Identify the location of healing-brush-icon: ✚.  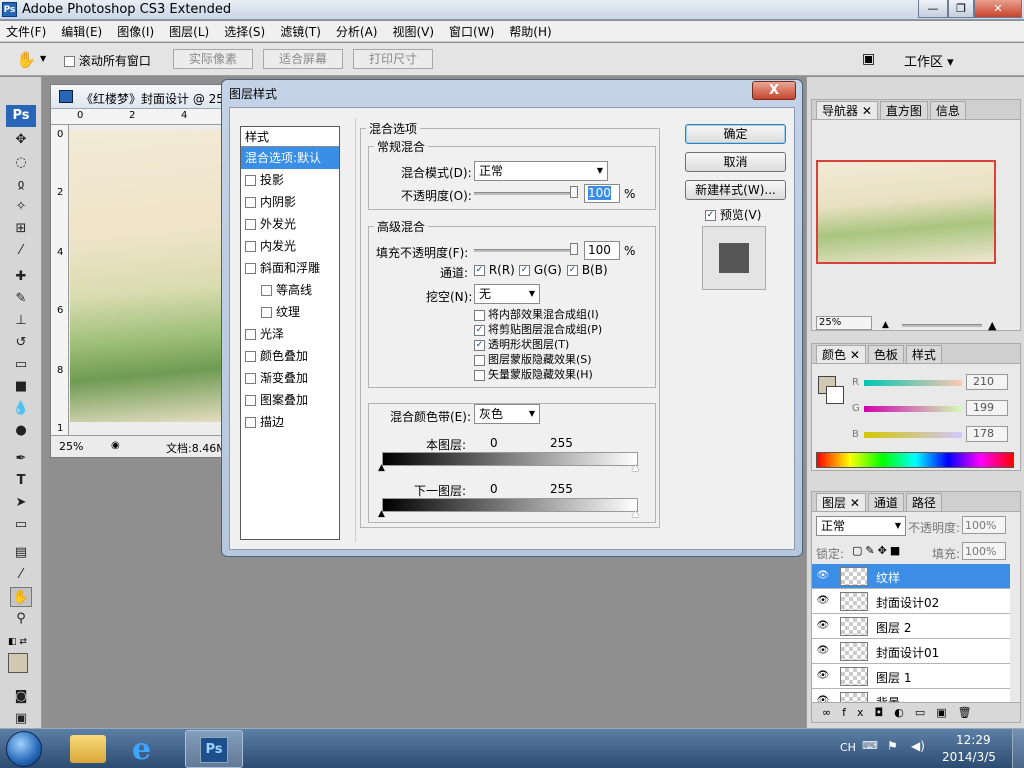
(21, 277).